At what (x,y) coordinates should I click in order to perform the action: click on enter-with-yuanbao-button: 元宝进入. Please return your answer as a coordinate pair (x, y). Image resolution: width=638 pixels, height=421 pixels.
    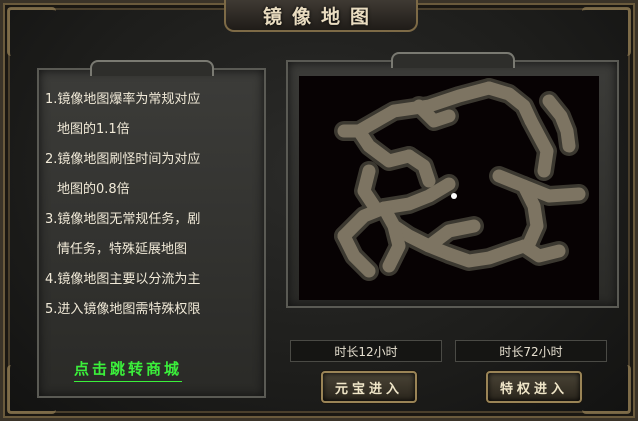
    Looking at the image, I should click on (369, 387).